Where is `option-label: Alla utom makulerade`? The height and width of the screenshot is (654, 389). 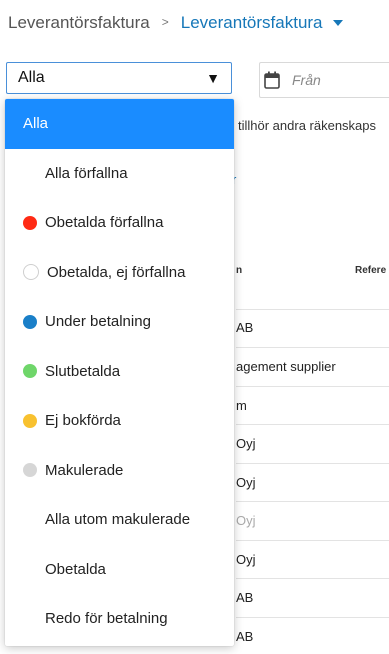 option-label: Alla utom makulerade is located at coordinates (118, 520).